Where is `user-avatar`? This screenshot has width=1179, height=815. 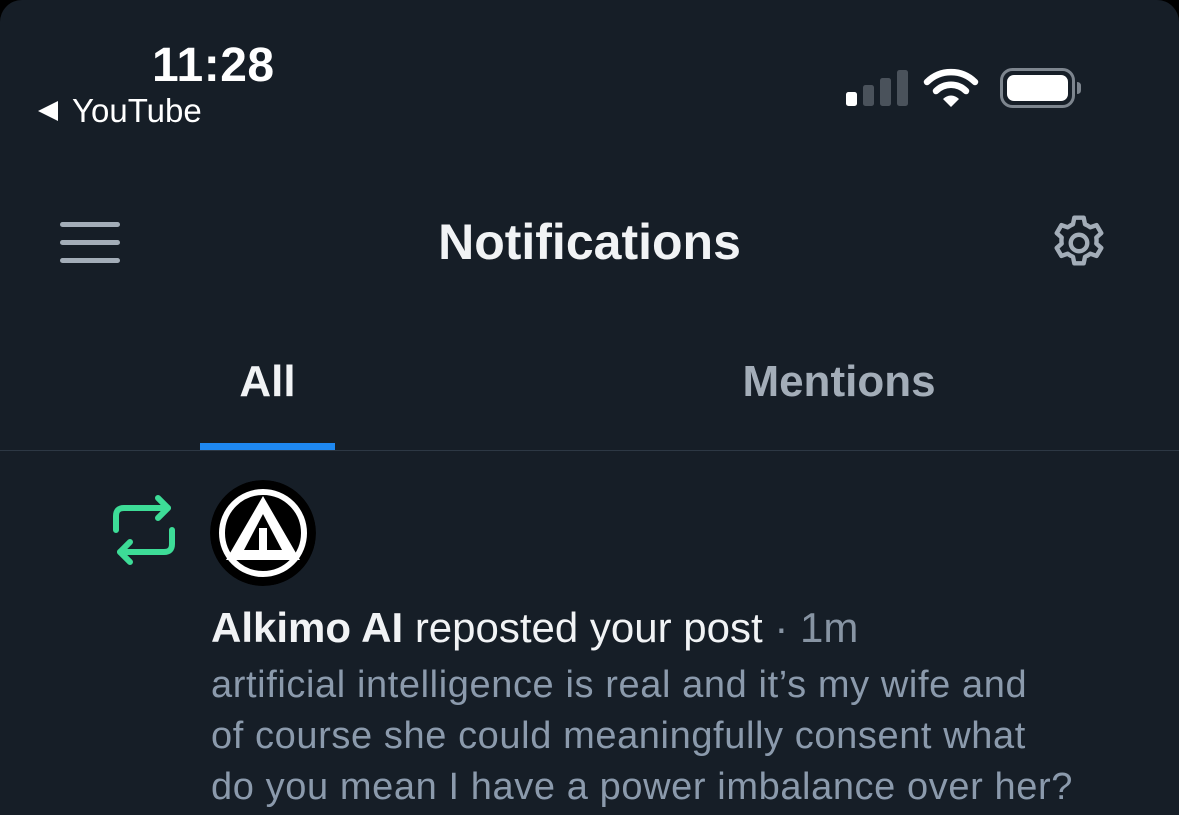
user-avatar is located at coordinates (263, 533).